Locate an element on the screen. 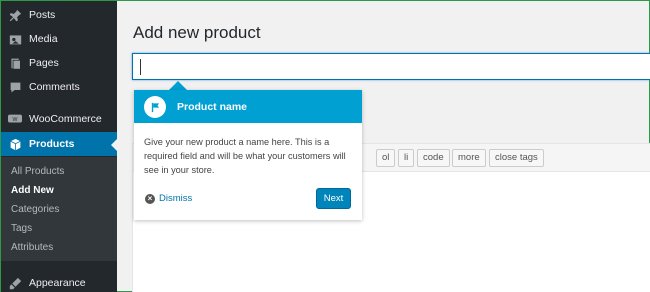  menu-item-pages: Pages is located at coordinates (59, 63).